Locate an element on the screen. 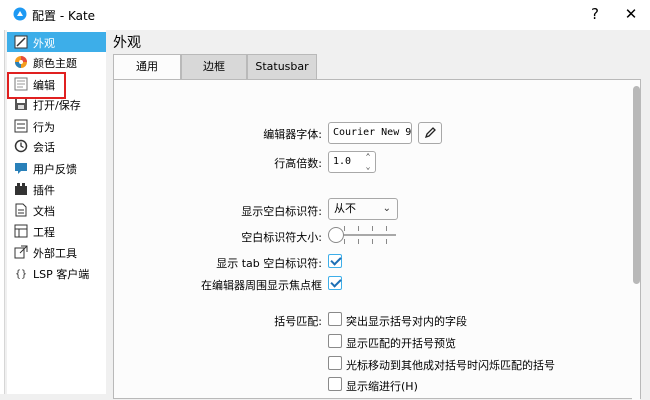 Image resolution: width=650 pixels, height=400 pixels. sidebar-item-label: 用户反馈 is located at coordinates (55, 169).